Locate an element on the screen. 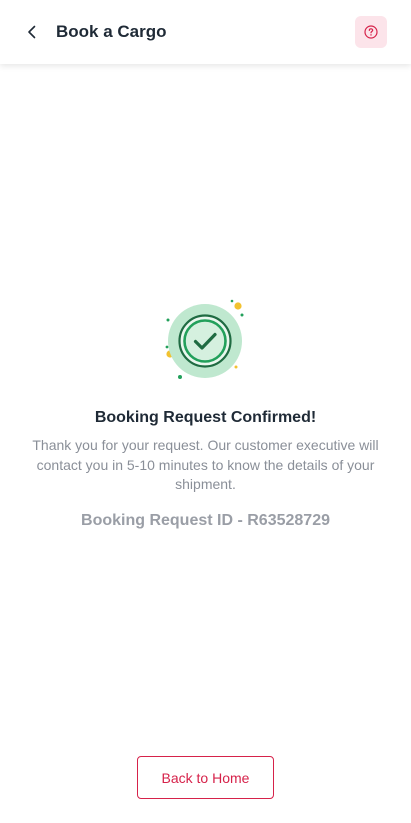 The image size is (411, 823). back-button is located at coordinates (32, 32).